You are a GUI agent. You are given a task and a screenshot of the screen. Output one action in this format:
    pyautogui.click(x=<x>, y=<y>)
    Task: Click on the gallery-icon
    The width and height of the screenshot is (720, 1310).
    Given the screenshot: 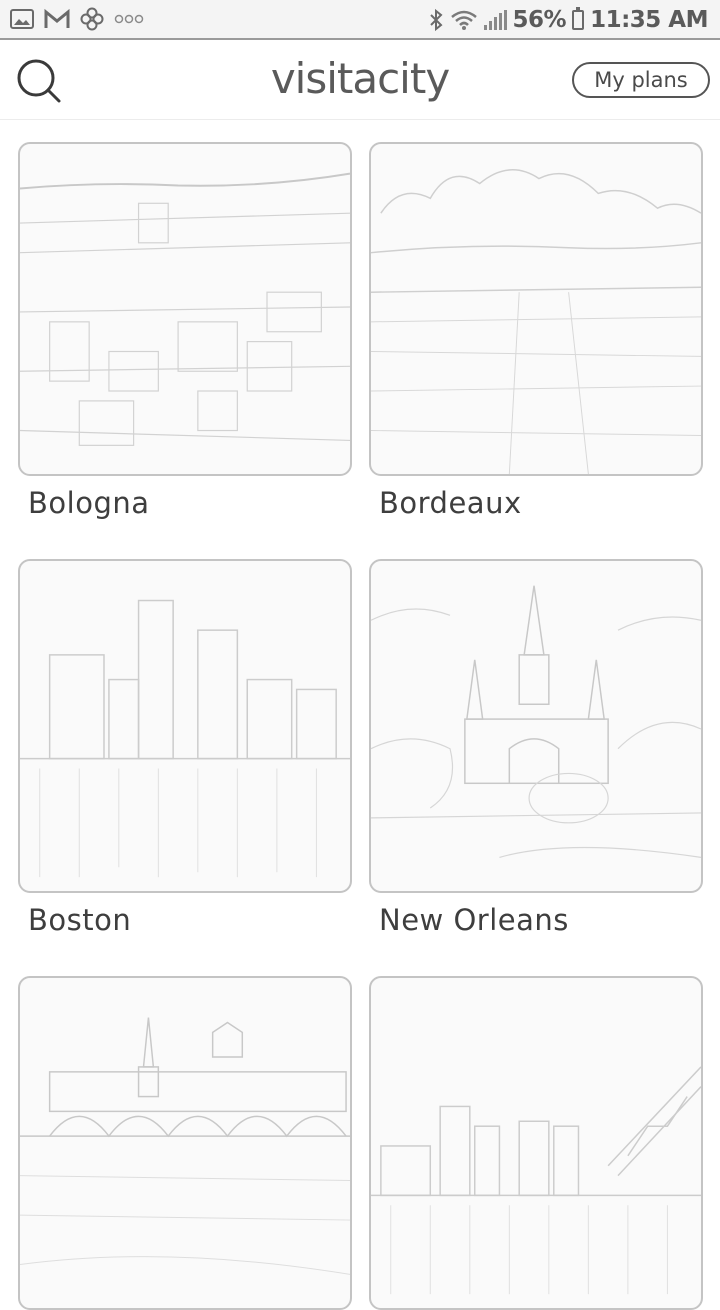 What is the action you would take?
    pyautogui.click(x=22, y=19)
    